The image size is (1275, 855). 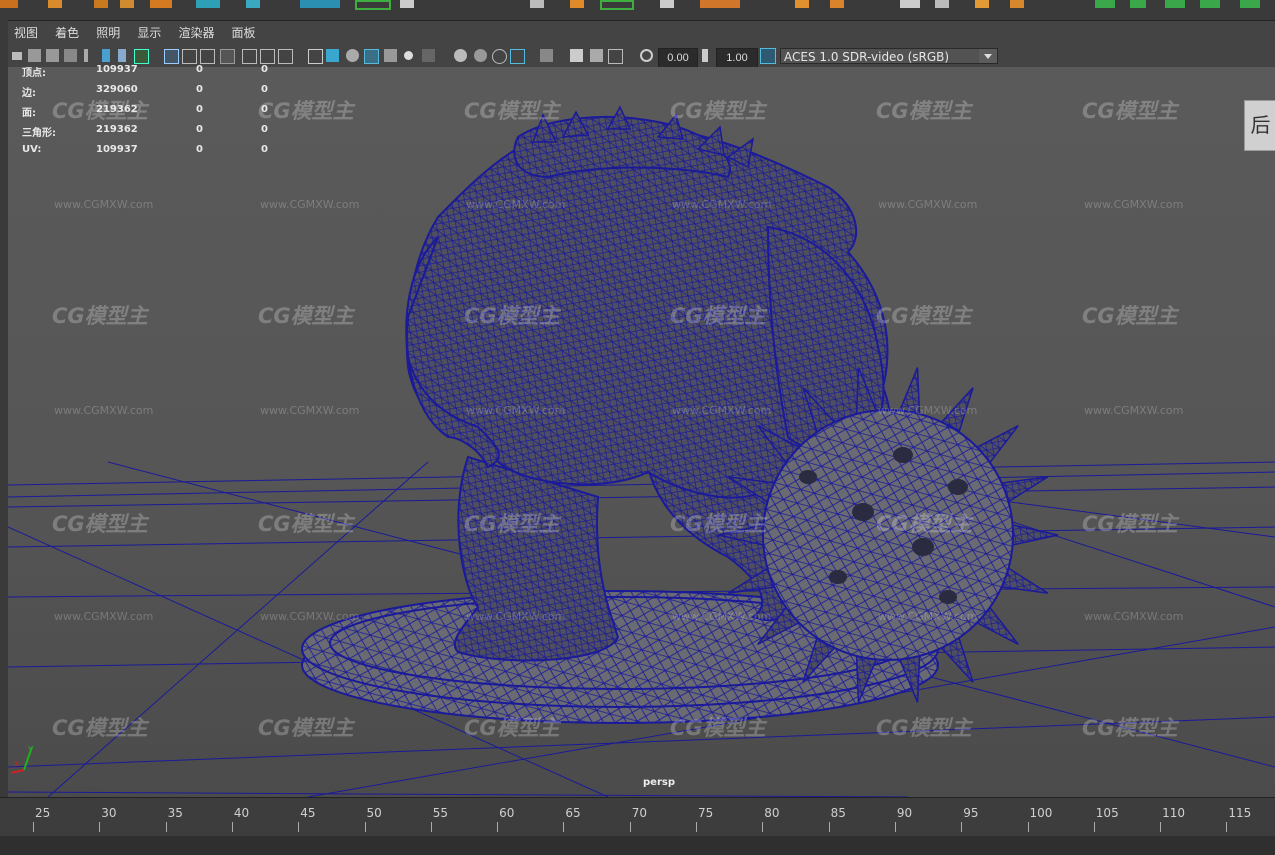 What do you see at coordinates (332, 55) in the screenshot?
I see `smooth-shade-icon` at bounding box center [332, 55].